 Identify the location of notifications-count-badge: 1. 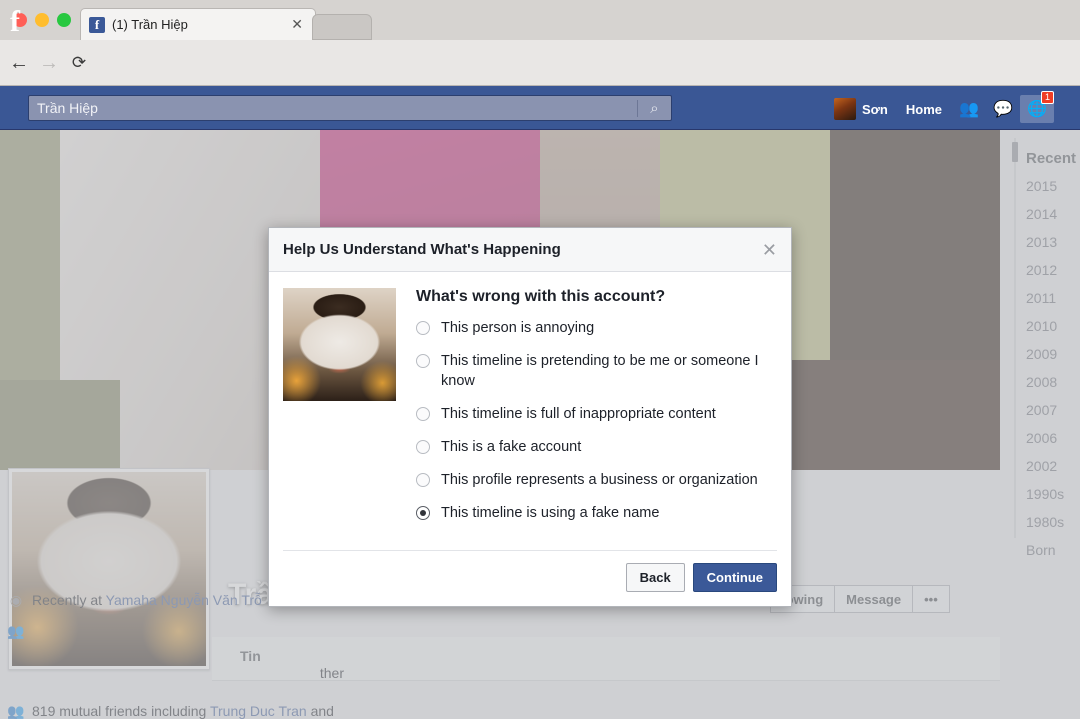
(1047, 97).